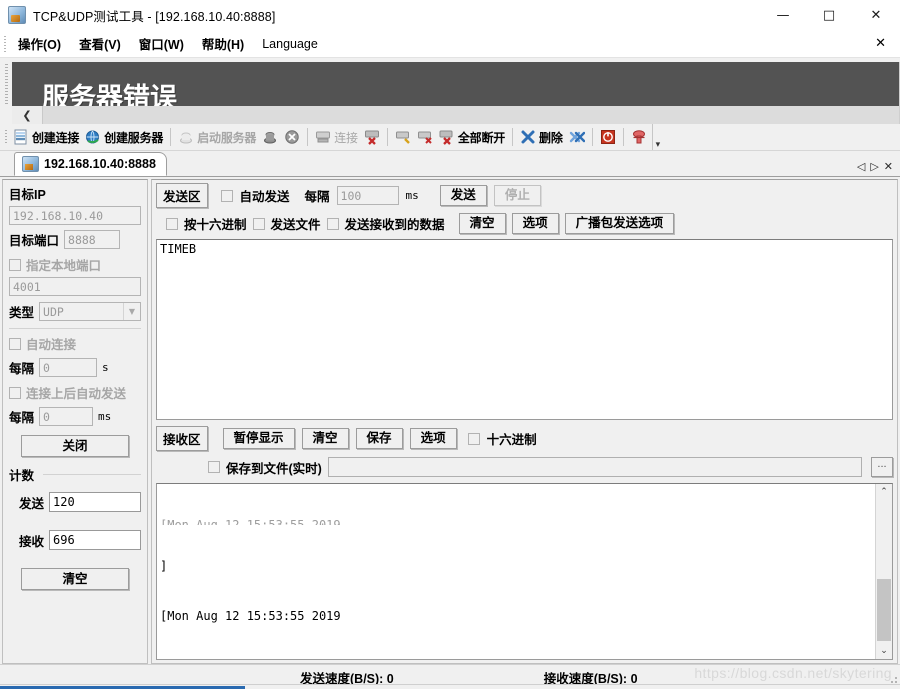 This screenshot has height=689, width=900. I want to click on toolbar-overflow-icon: ▾, so click(655, 137).